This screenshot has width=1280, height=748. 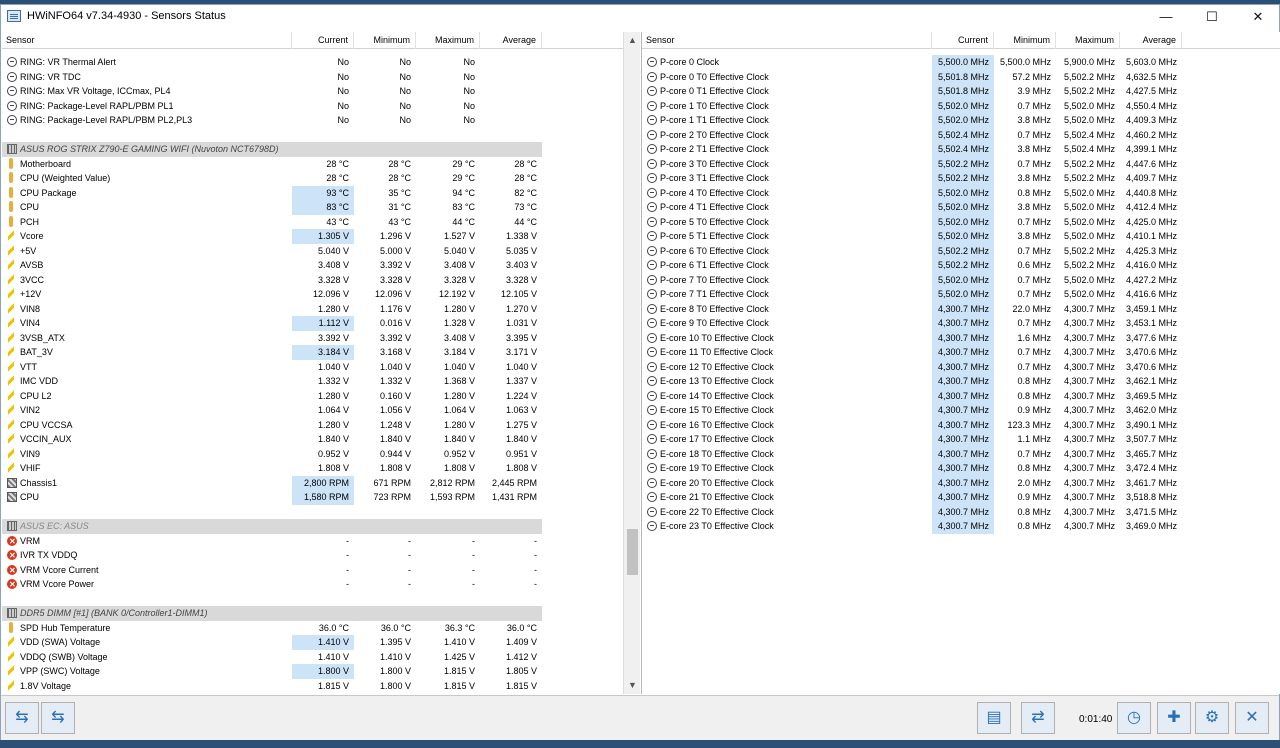 I want to click on sensor-row: RING: Max VR Voltage, ICCmax, PL4 No No No, so click(x=312, y=91).